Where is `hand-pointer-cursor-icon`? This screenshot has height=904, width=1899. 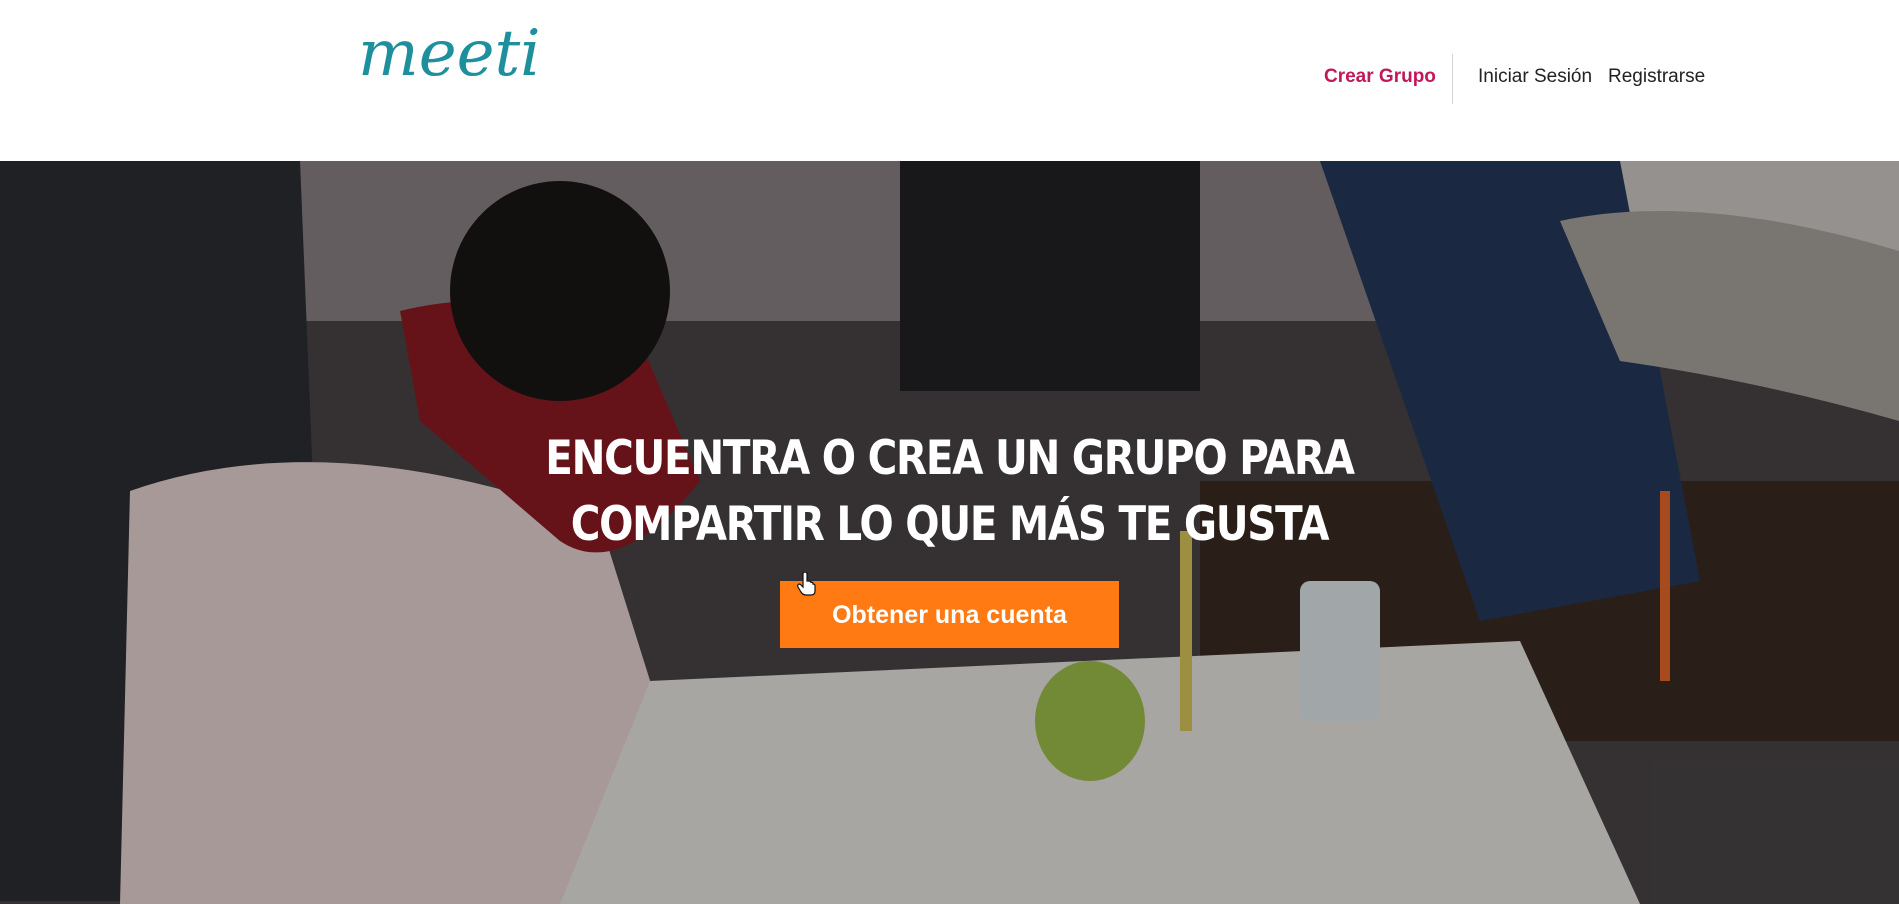
hand-pointer-cursor-icon is located at coordinates (806, 584).